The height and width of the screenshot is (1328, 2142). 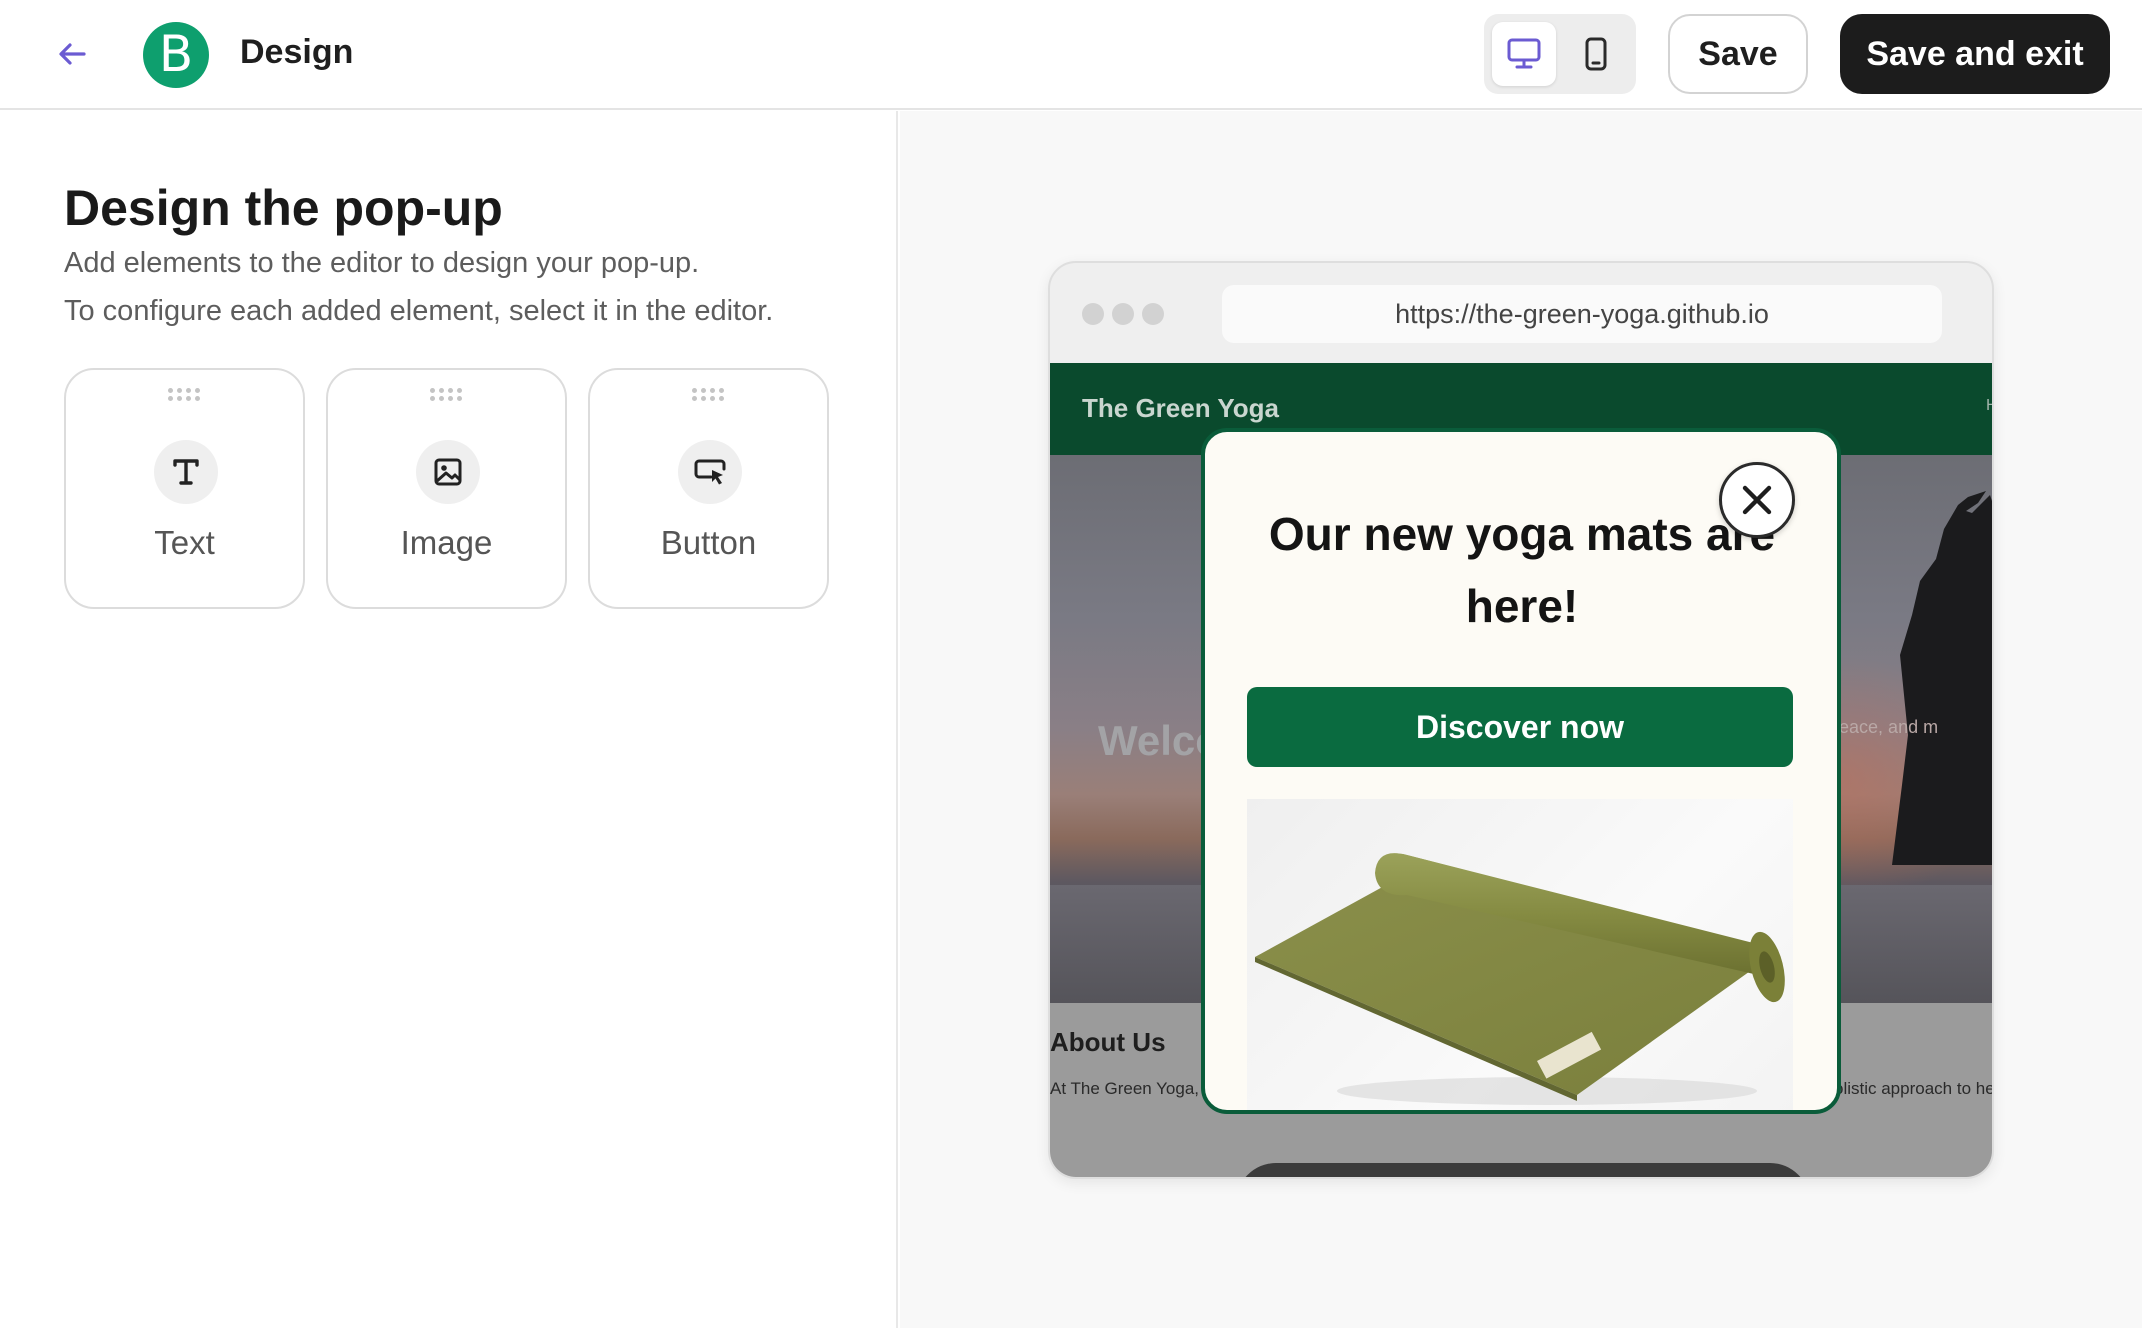 What do you see at coordinates (1975, 54) in the screenshot?
I see `save-and-exit-button: Save and exit` at bounding box center [1975, 54].